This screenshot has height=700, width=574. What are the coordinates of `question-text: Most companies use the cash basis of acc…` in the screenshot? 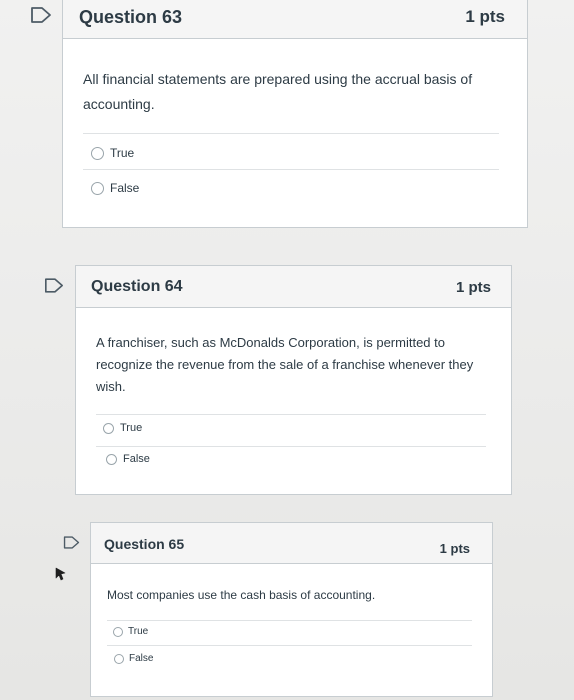 It's located at (241, 595).